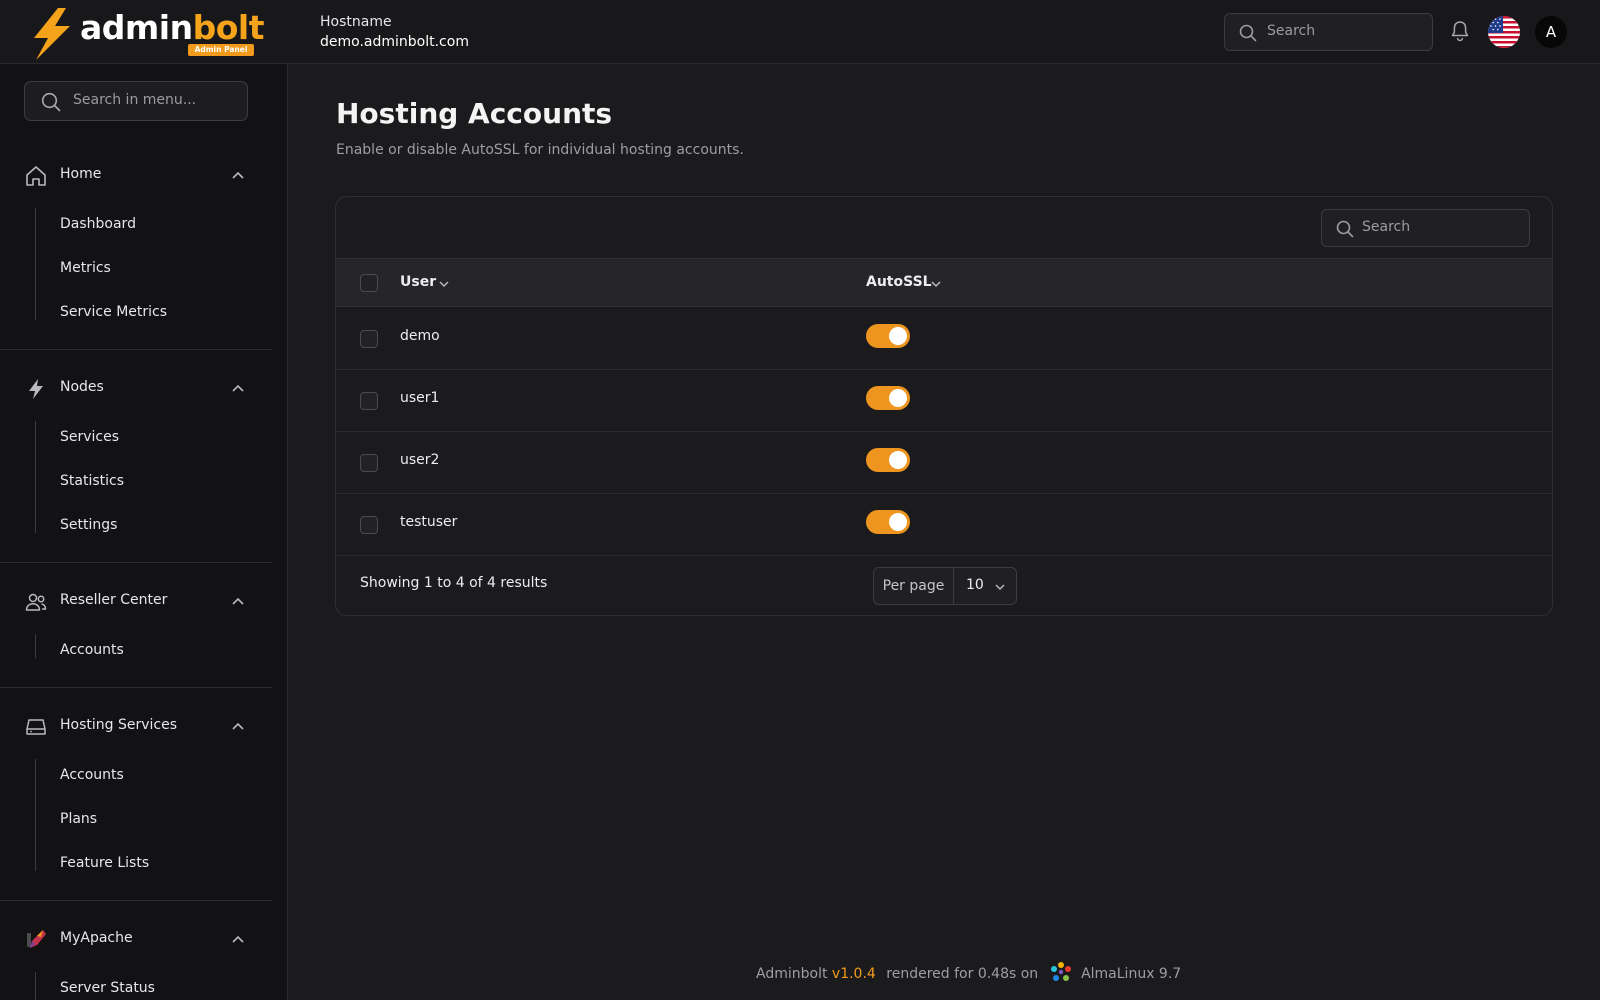 This screenshot has width=1600, height=1000. What do you see at coordinates (98, 224) in the screenshot?
I see `sidebar-item-dashboard: Dashboard` at bounding box center [98, 224].